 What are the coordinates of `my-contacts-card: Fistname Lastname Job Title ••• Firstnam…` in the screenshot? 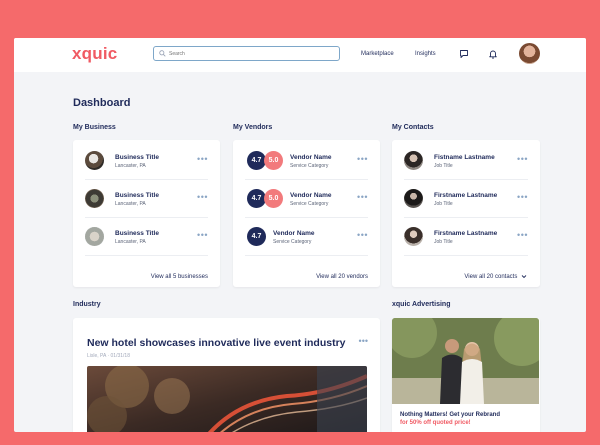 It's located at (466, 213).